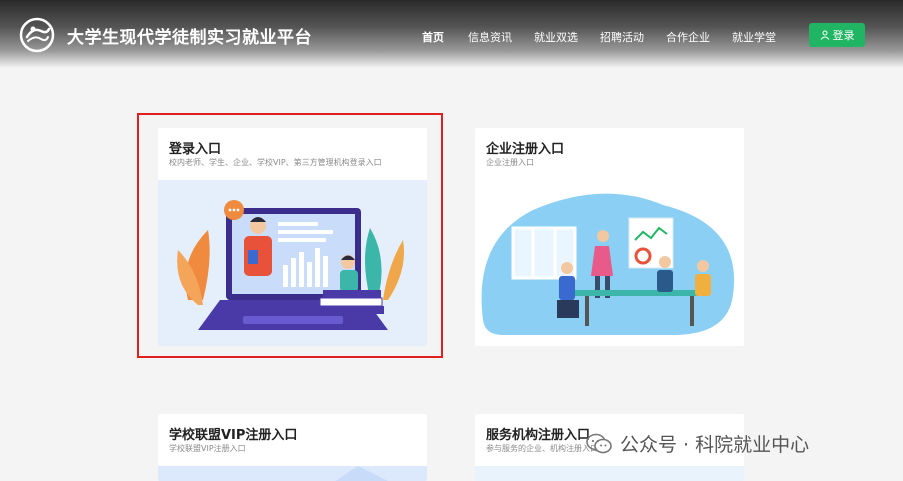  Describe the element at coordinates (599, 443) in the screenshot. I see `wechat-icon` at that location.